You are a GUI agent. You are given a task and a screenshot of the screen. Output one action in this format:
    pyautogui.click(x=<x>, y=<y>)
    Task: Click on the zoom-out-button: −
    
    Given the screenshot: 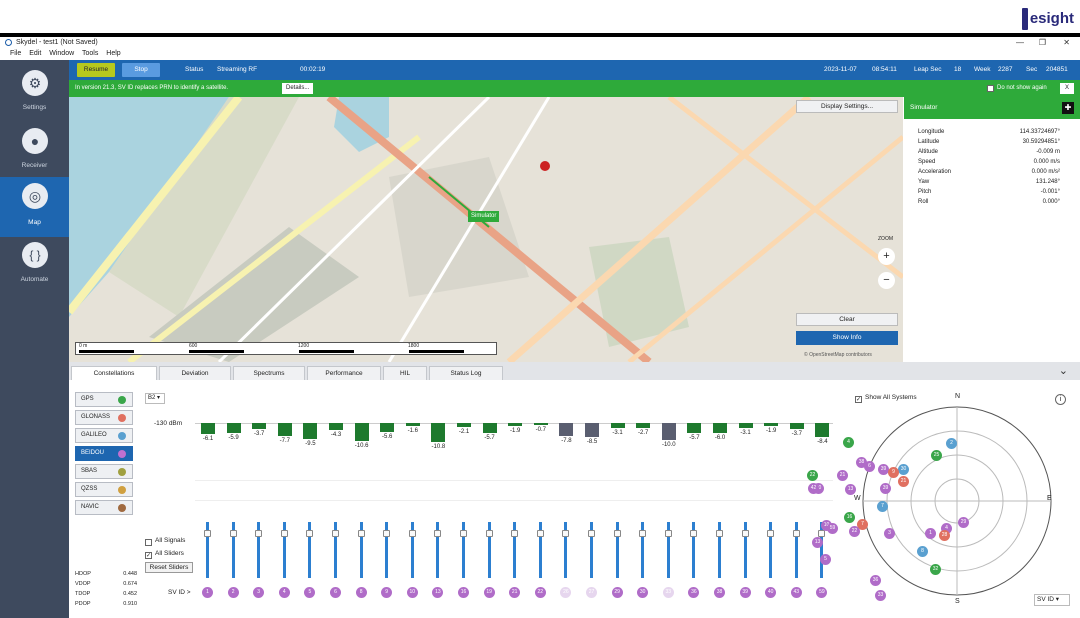 What is the action you would take?
    pyautogui.click(x=886, y=280)
    